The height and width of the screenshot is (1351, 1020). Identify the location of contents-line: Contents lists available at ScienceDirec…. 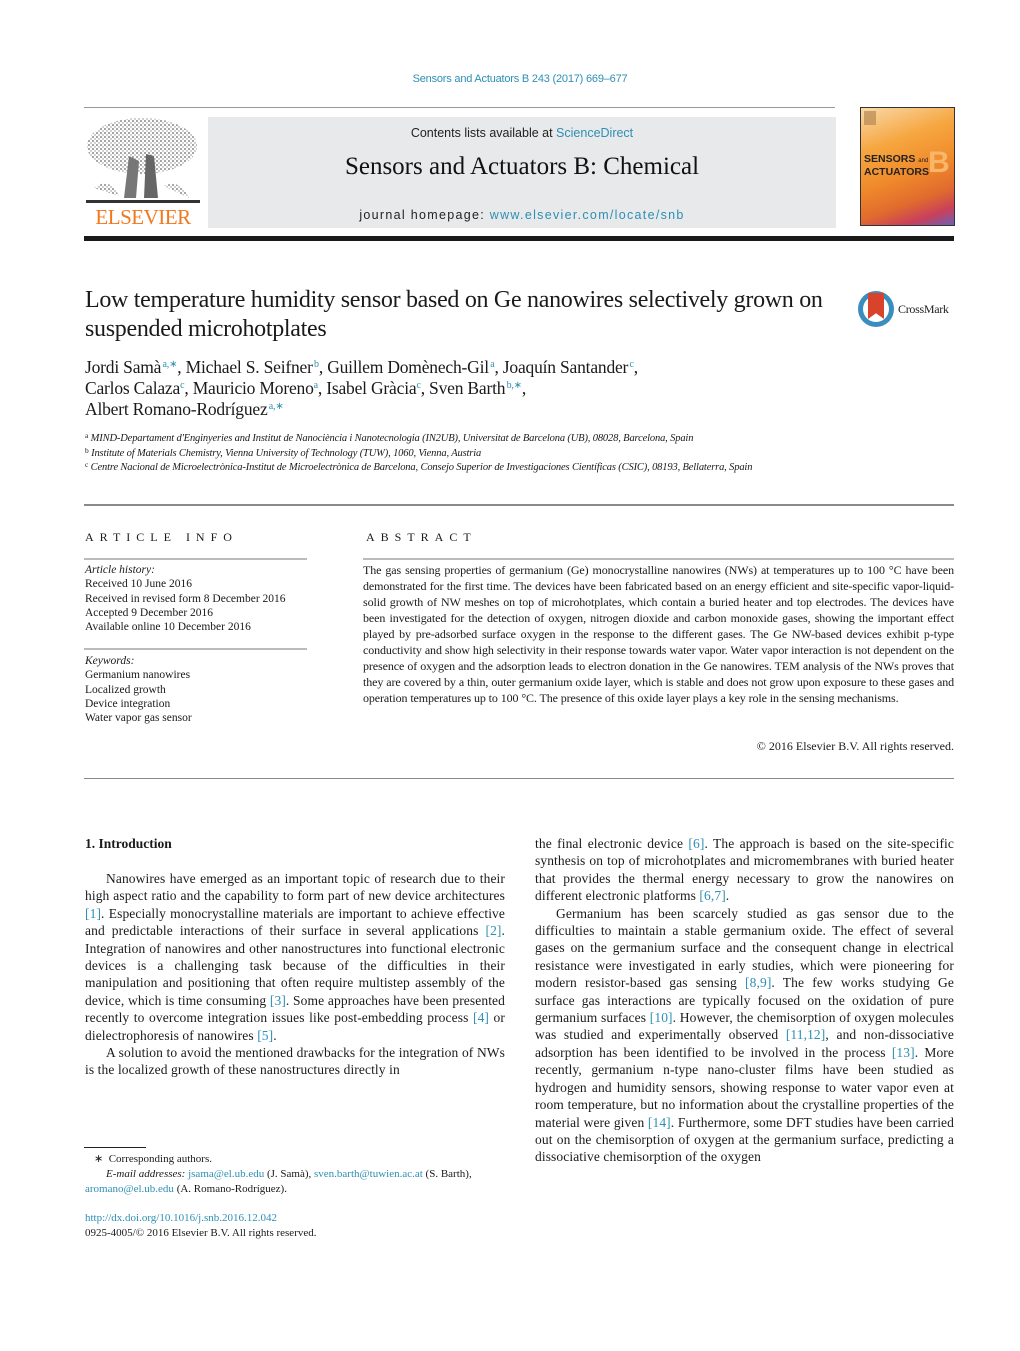
(522, 133).